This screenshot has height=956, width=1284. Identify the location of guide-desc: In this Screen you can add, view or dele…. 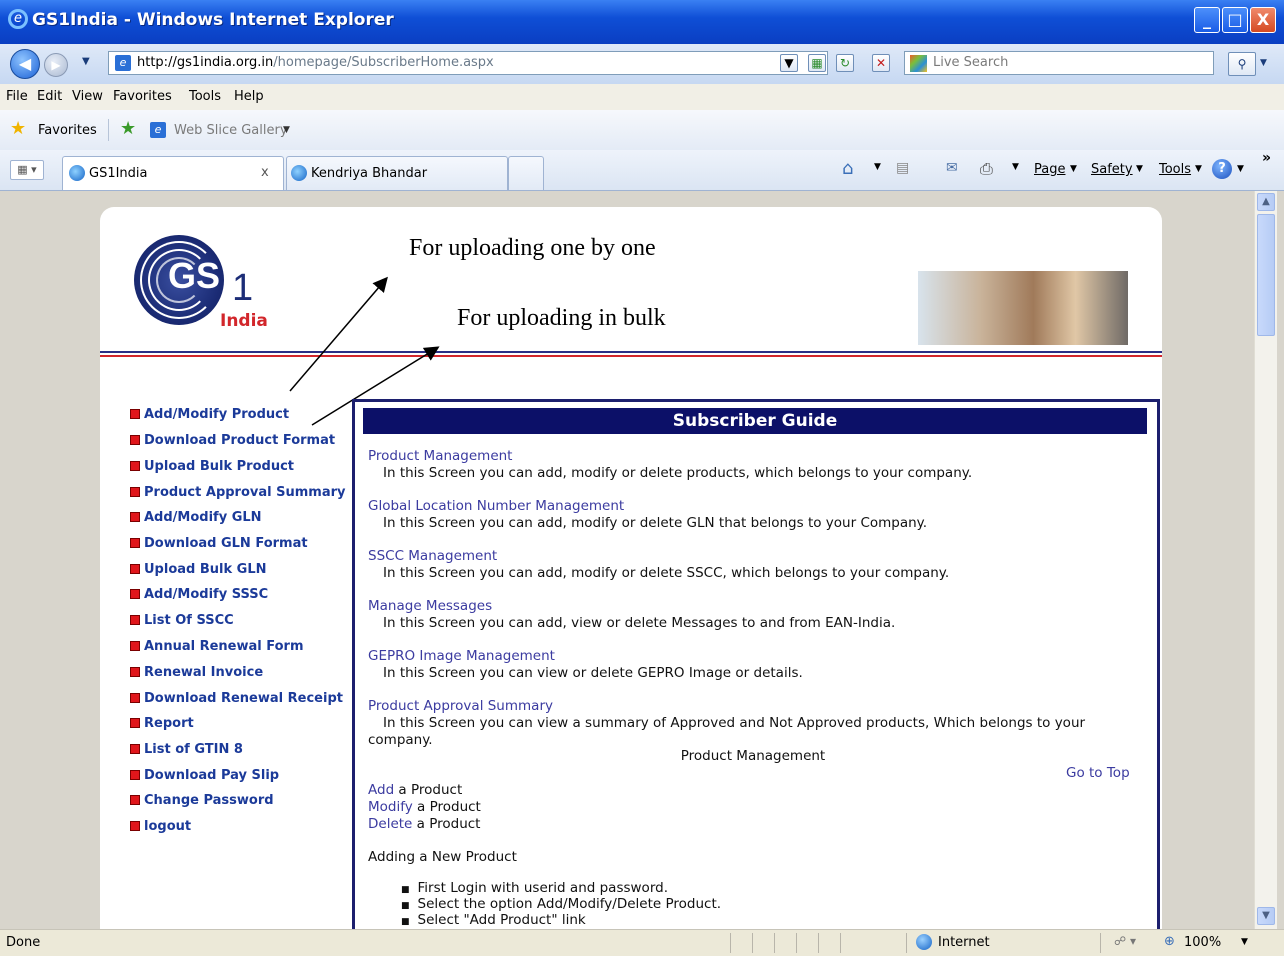
(639, 623).